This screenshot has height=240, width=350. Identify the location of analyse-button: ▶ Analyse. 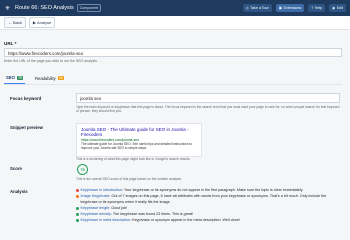
(42, 22).